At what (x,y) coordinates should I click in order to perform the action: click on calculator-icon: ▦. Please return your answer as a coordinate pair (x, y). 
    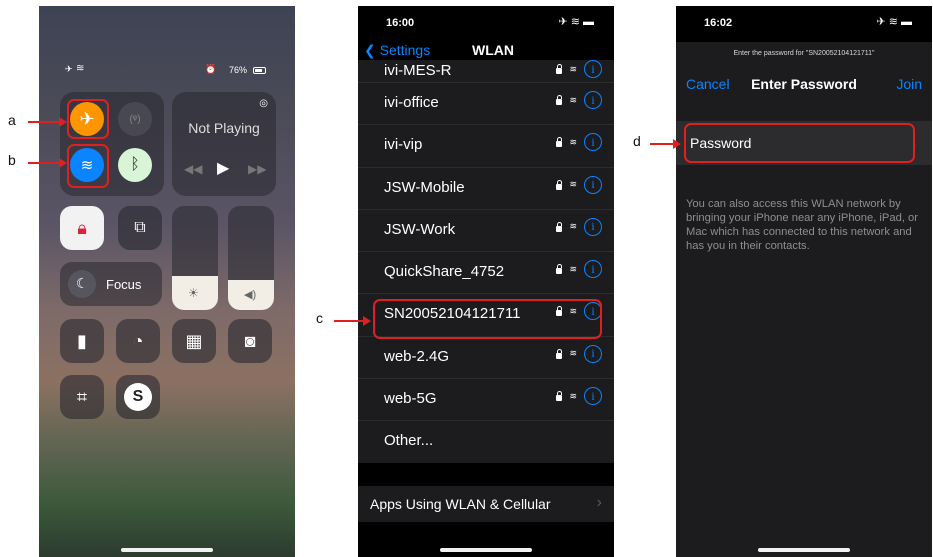
    Looking at the image, I should click on (194, 340).